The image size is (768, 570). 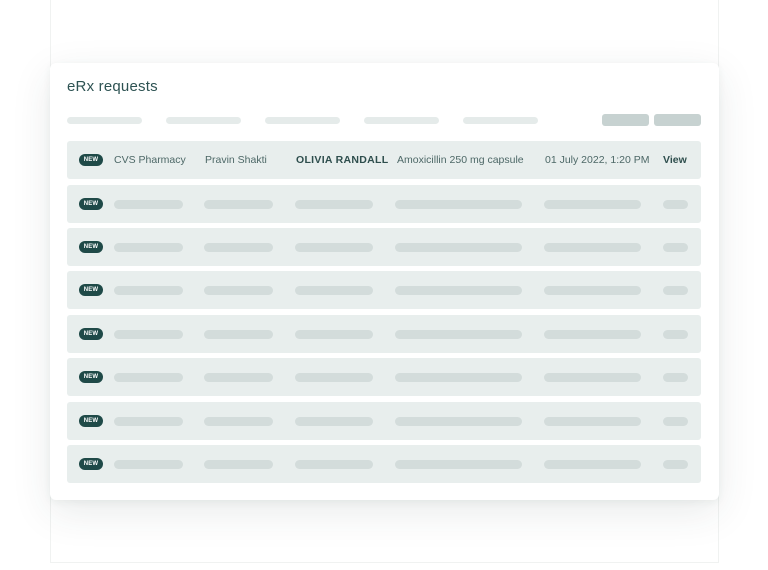 What do you see at coordinates (597, 160) in the screenshot?
I see `datetime-cell: 01 July 2022, 1:20 PM` at bounding box center [597, 160].